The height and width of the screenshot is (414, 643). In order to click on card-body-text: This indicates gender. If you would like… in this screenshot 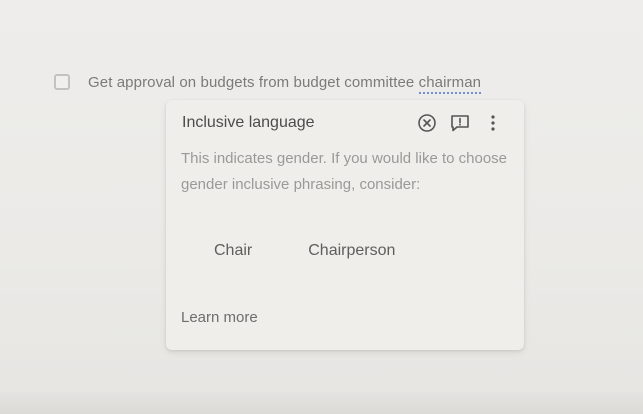, I will do `click(344, 171)`.